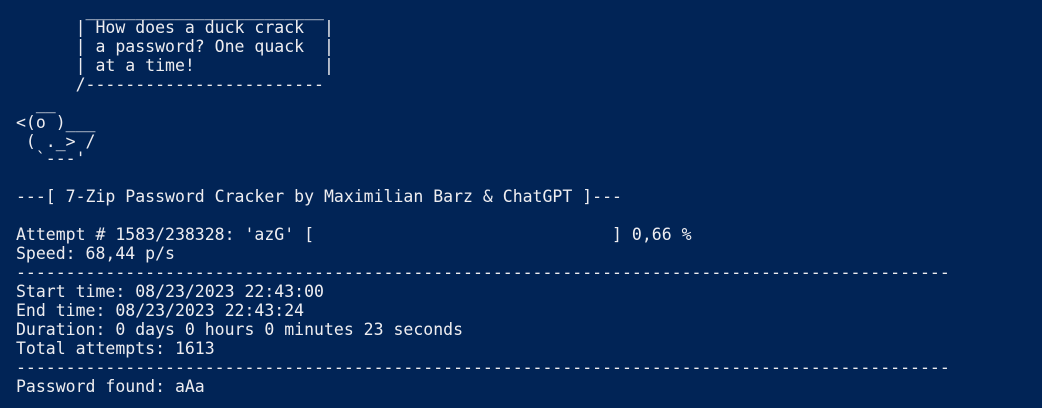 This screenshot has height=408, width=1042. Describe the element at coordinates (56, 122) in the screenshot. I see `duck-art-head: <(o )___` at that location.